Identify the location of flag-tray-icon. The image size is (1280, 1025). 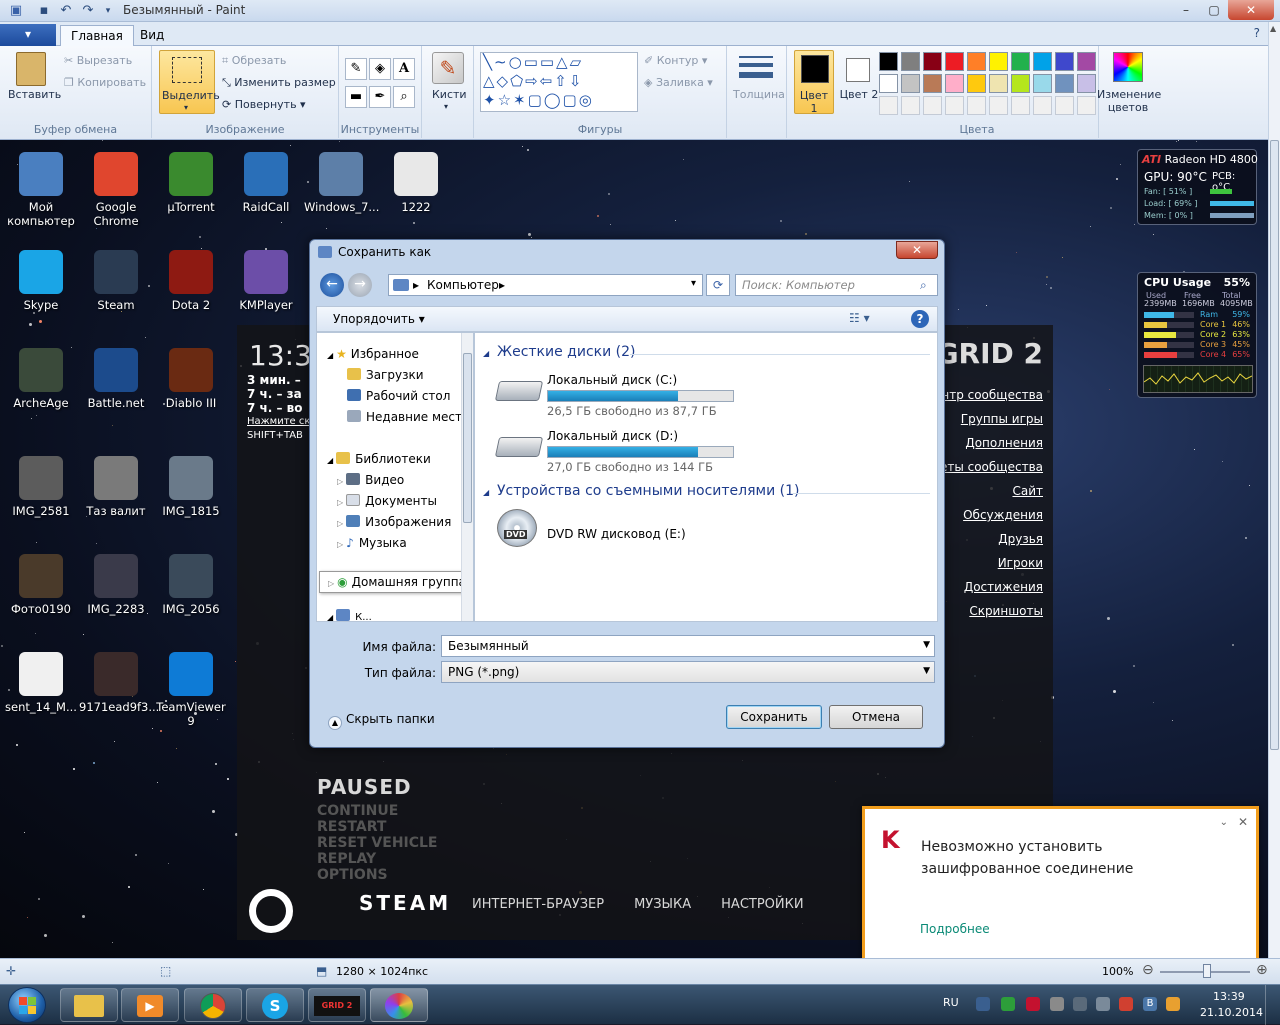
(1080, 1004).